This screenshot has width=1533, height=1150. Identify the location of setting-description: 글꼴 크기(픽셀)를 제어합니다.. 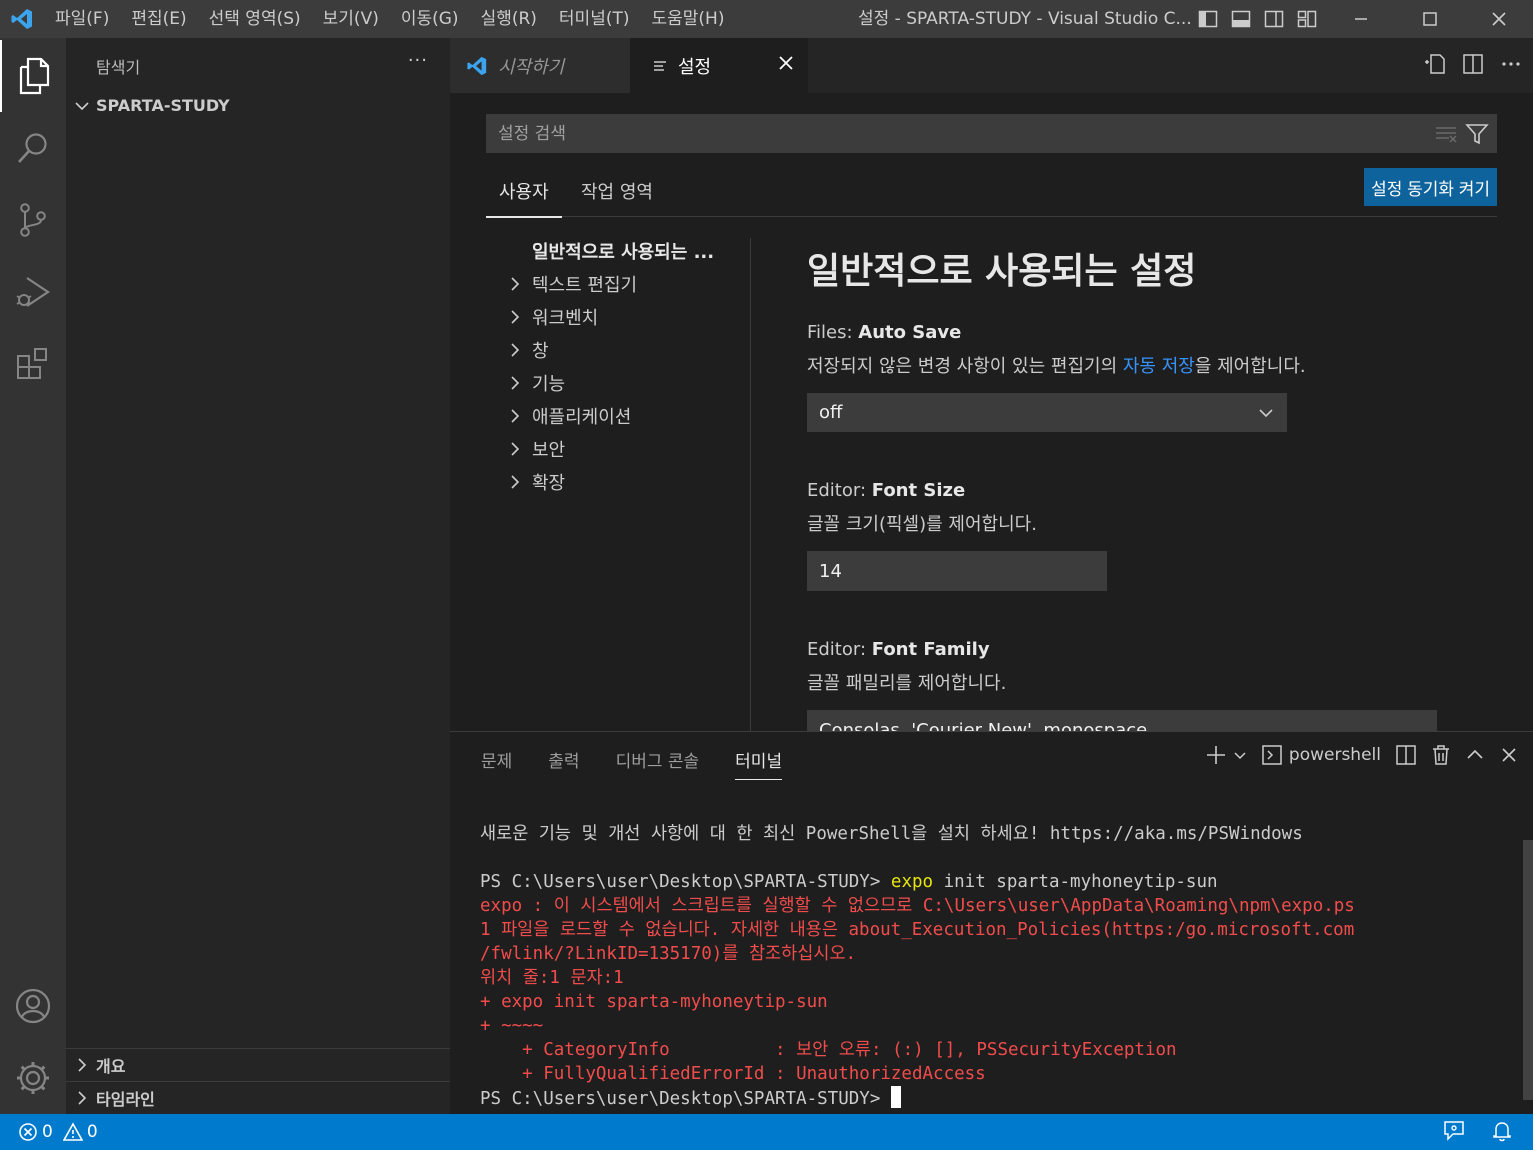
(922, 524).